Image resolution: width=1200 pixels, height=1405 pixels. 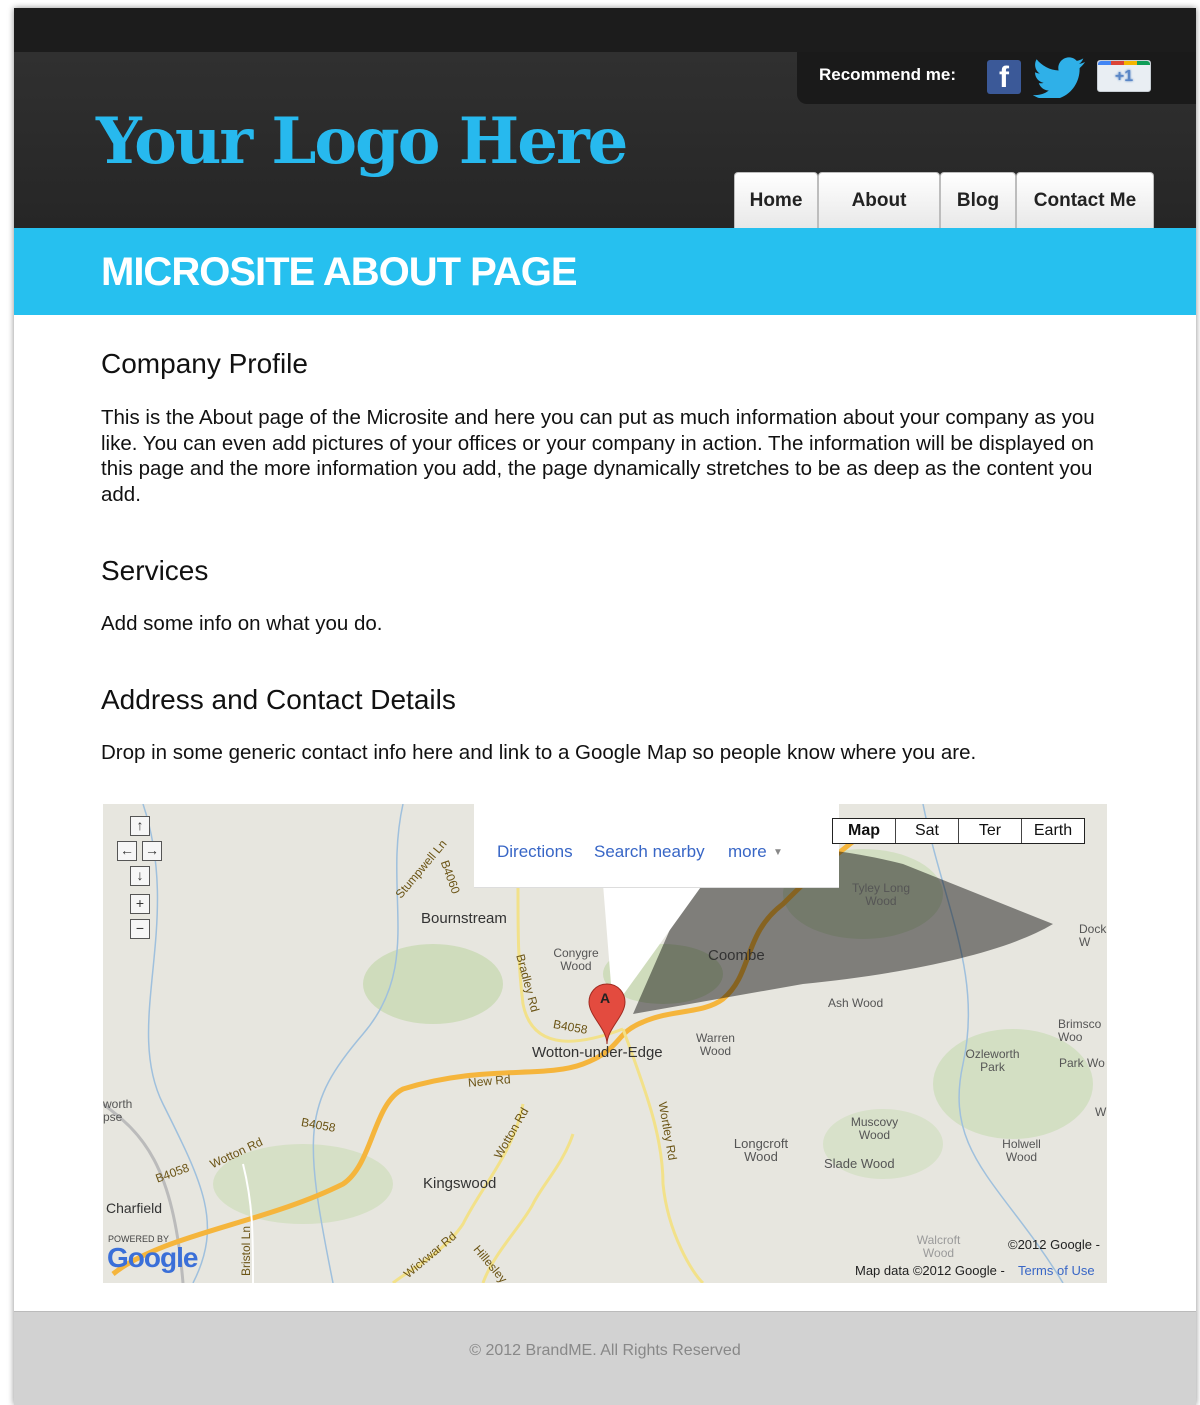 I want to click on place-label: W, so click(x=1101, y=1112).